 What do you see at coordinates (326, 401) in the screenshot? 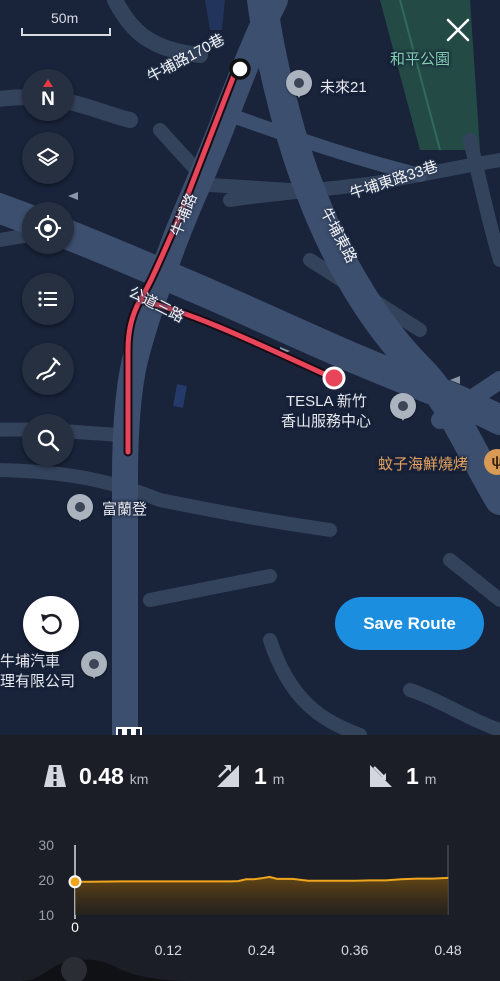
I see `place-label: TESLA 新竹` at bounding box center [326, 401].